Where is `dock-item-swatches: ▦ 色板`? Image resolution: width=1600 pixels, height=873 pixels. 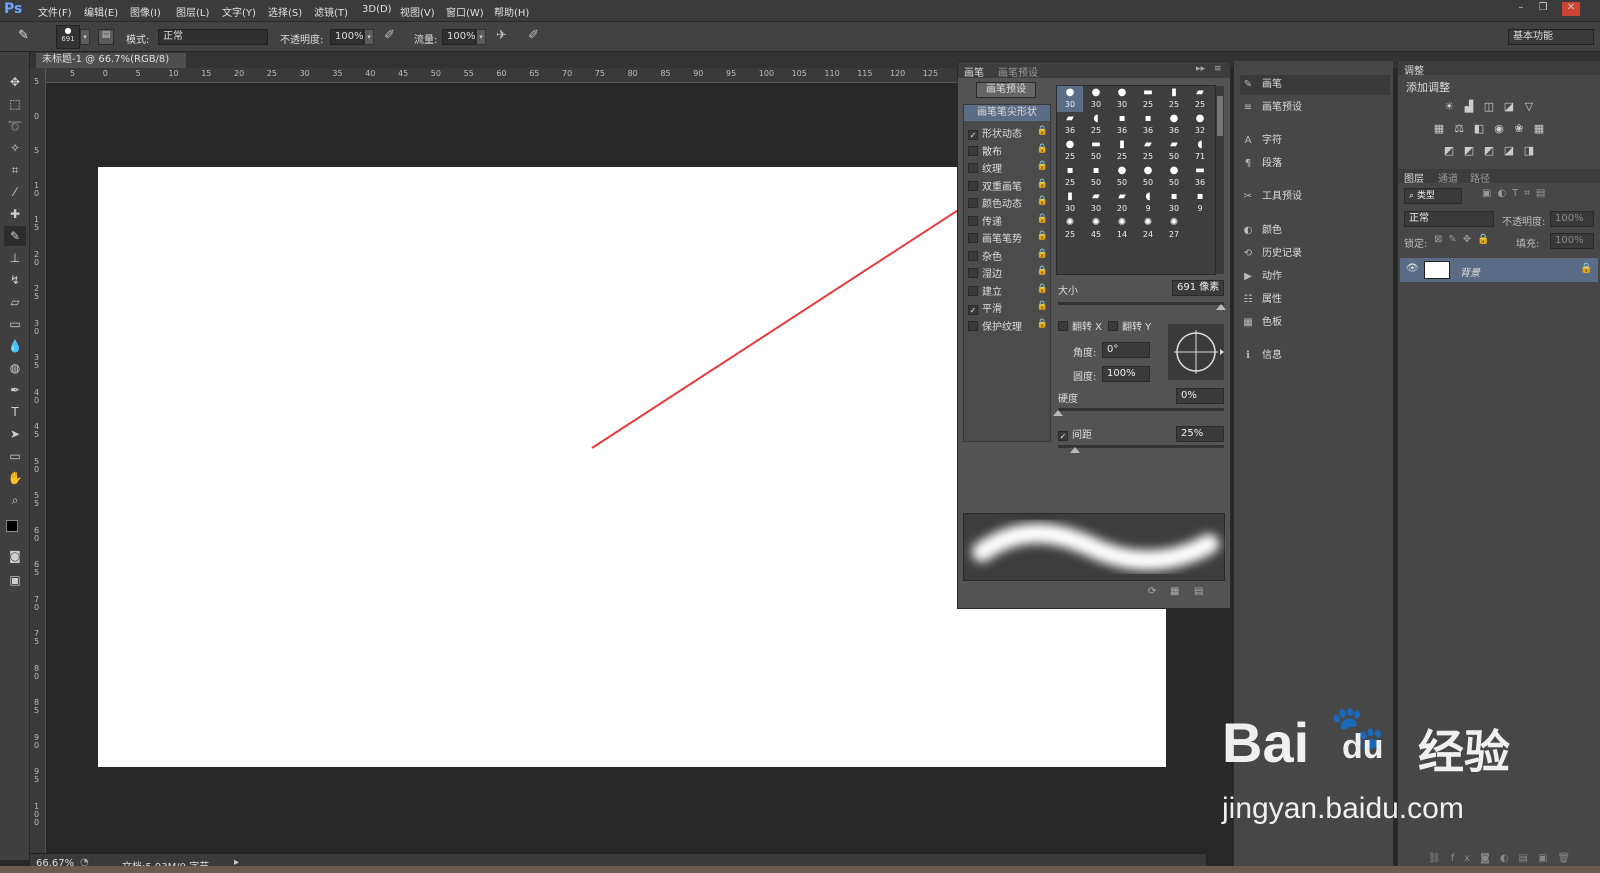
dock-item-swatches: ▦ 色板 is located at coordinates (1315, 323).